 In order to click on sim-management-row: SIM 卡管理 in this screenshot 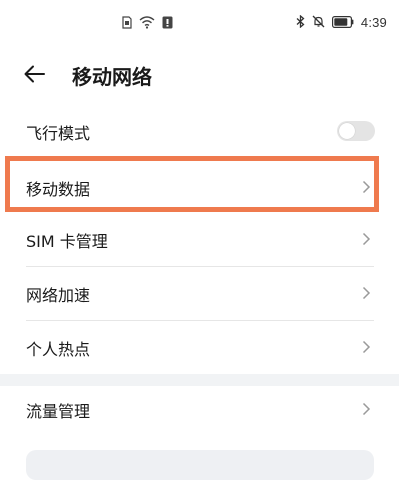, I will do `click(199, 239)`.